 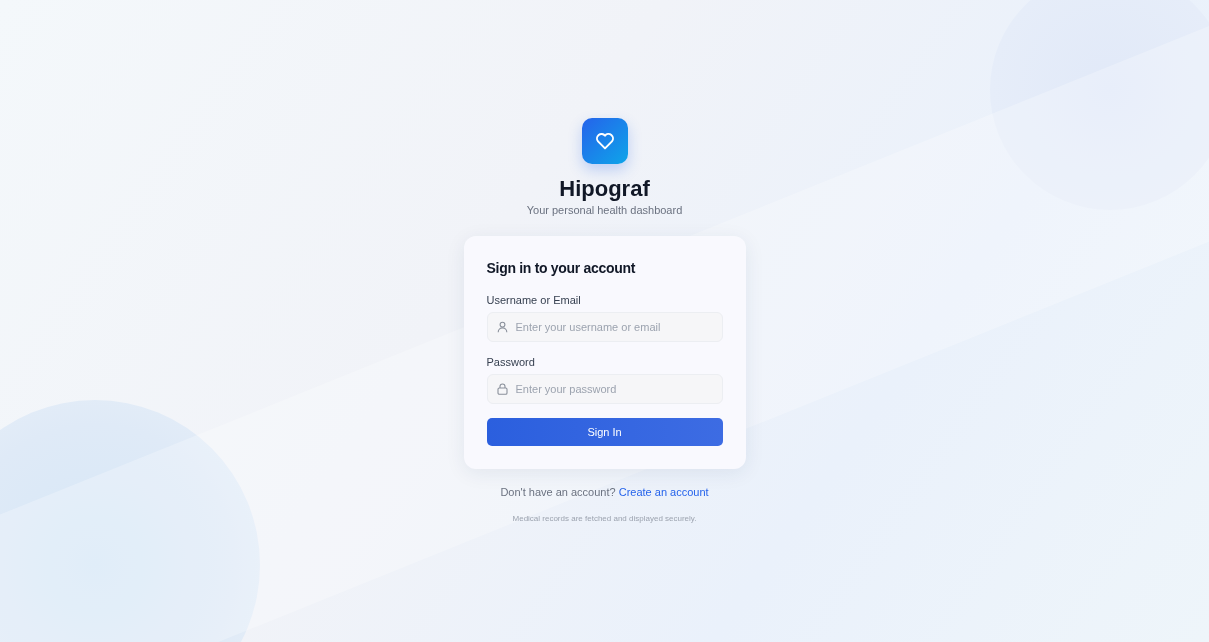 What do you see at coordinates (534, 300) in the screenshot?
I see `field-label: Username or Email` at bounding box center [534, 300].